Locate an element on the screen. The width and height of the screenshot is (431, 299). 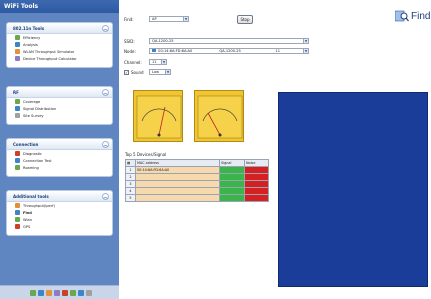
toolbar-coverage-icon is located at coordinates (73, 292).